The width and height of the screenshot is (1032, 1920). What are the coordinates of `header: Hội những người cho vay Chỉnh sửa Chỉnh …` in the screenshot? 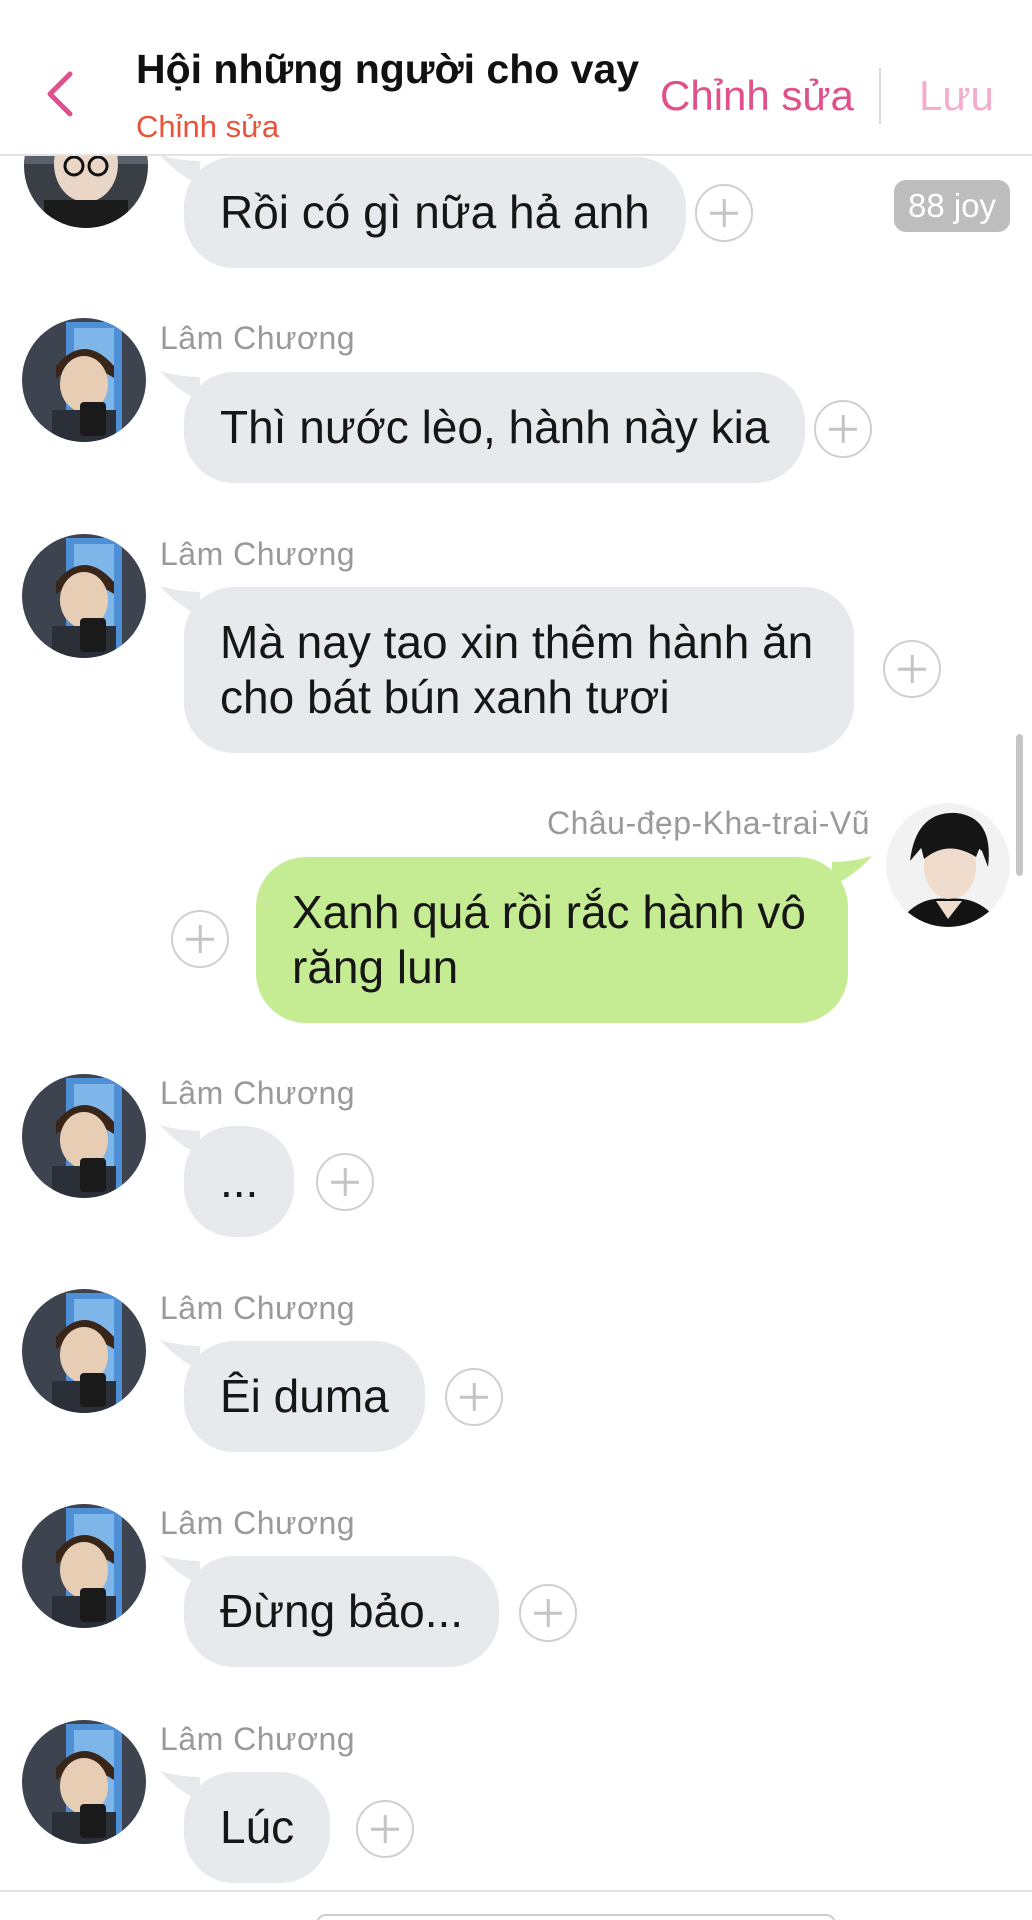 It's located at (516, 78).